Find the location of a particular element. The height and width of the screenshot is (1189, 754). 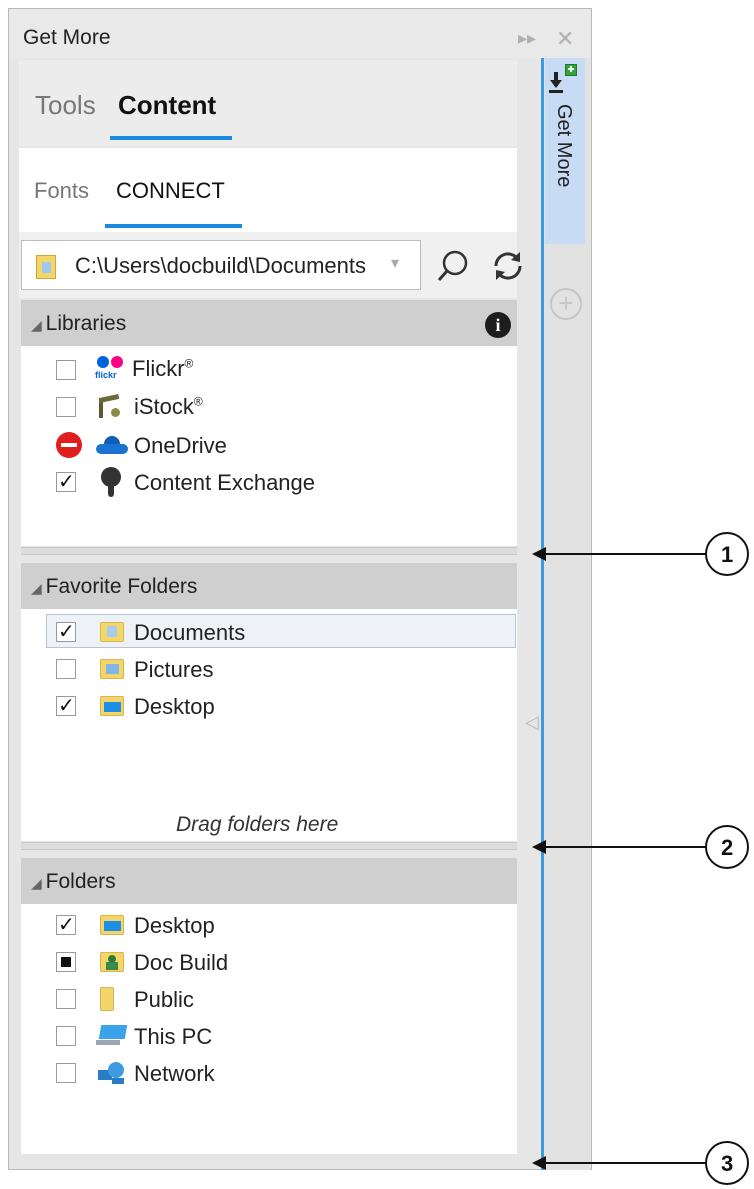

content-exchange-icon is located at coordinates (111, 483).